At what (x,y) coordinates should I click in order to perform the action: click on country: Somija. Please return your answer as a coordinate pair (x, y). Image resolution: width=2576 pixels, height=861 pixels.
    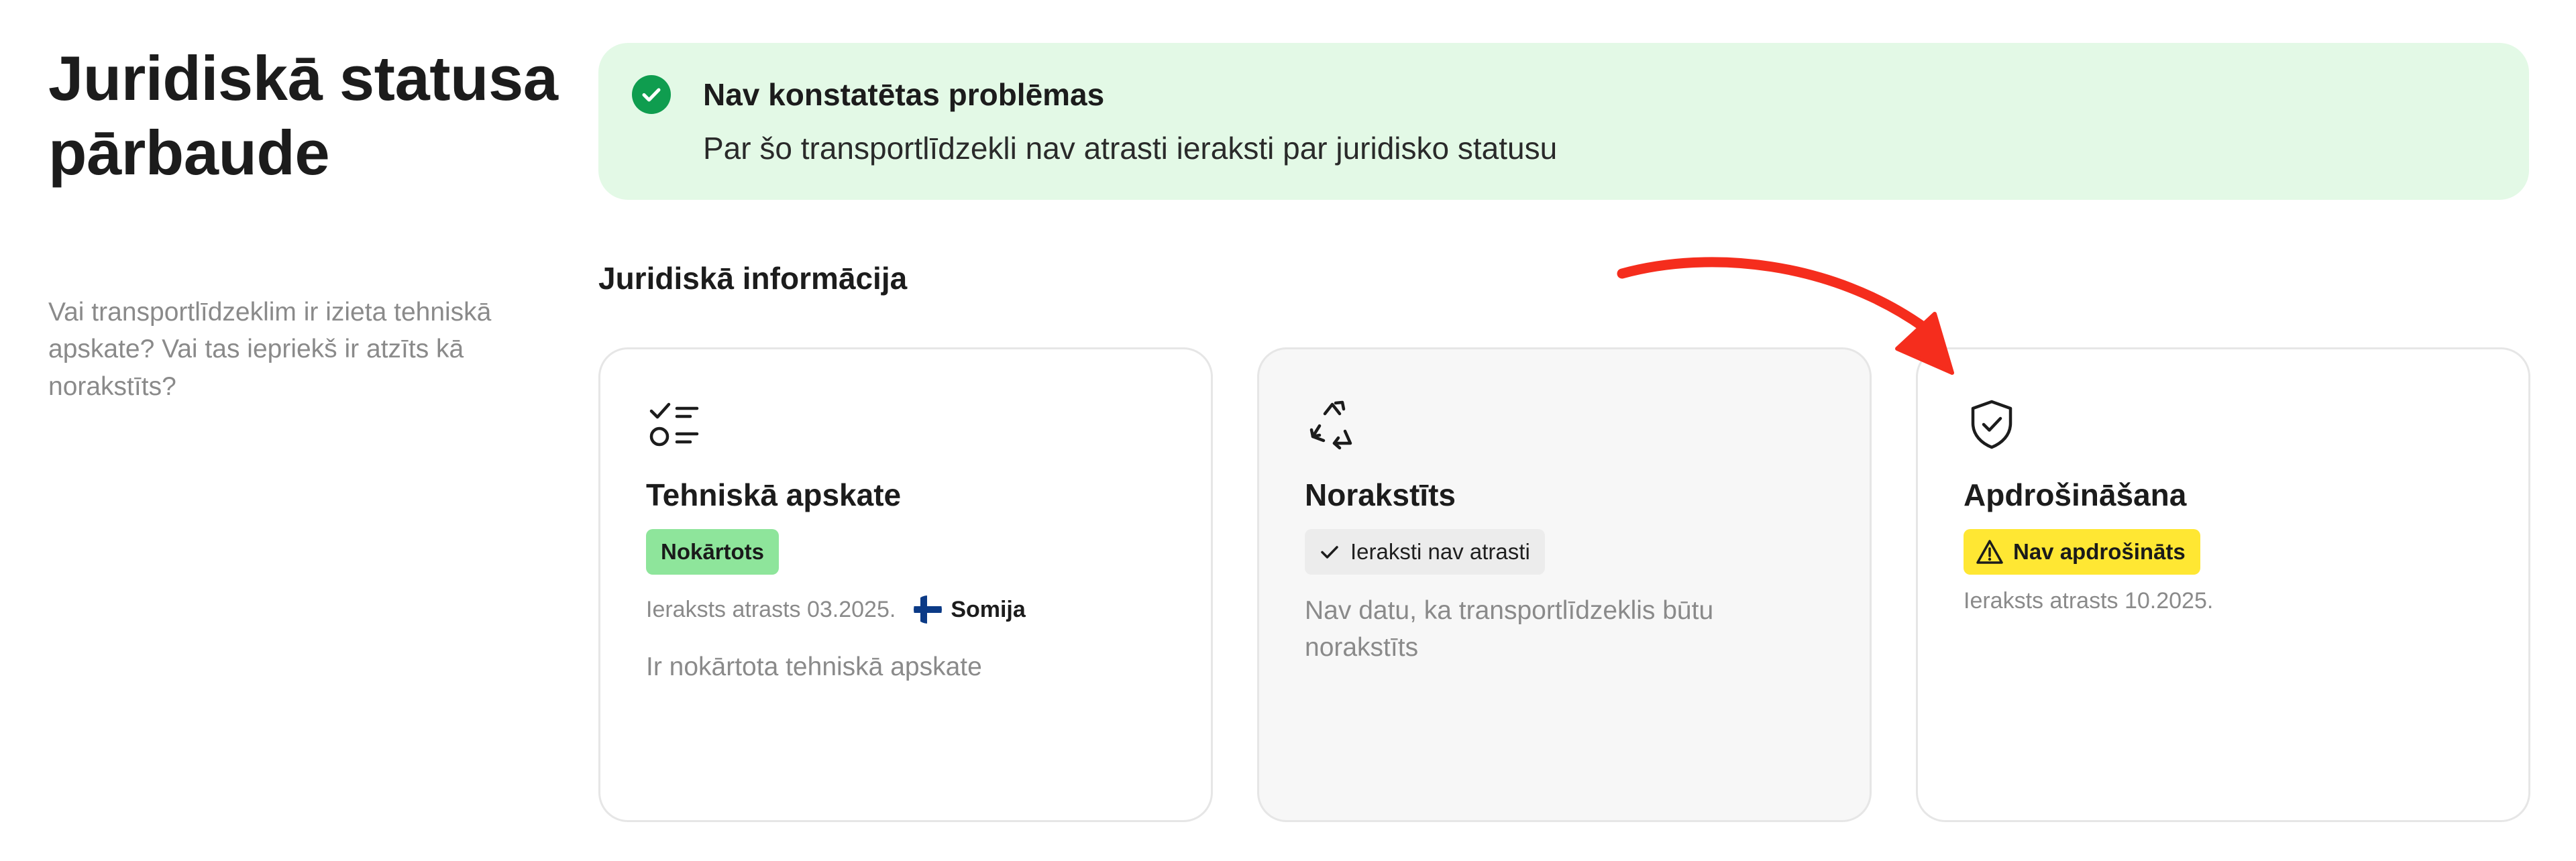
    Looking at the image, I should click on (969, 609).